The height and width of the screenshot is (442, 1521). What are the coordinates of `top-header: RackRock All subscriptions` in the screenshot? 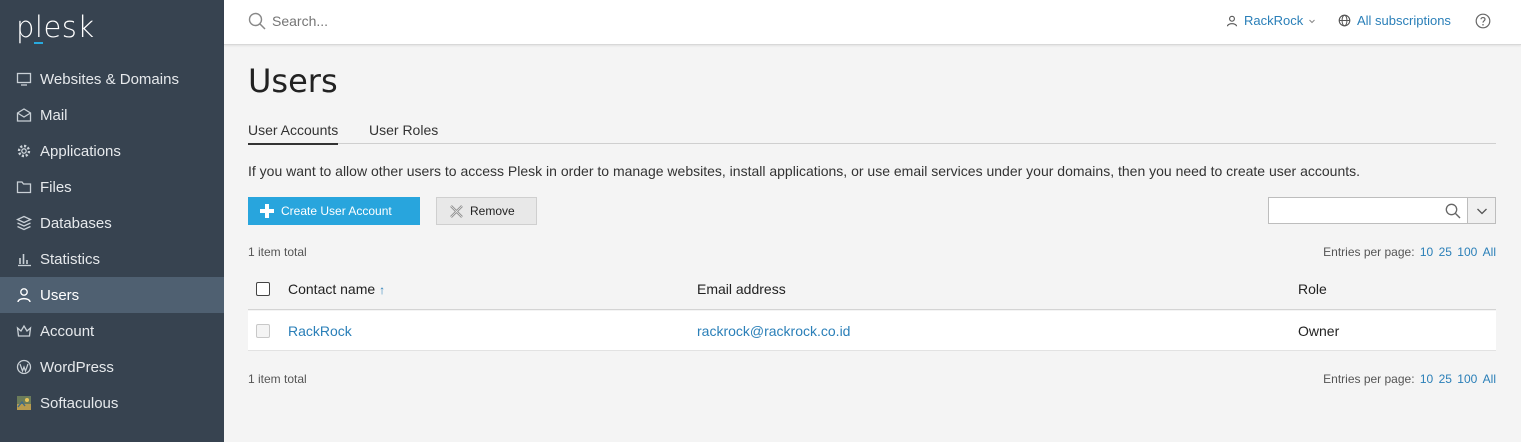 It's located at (872, 22).